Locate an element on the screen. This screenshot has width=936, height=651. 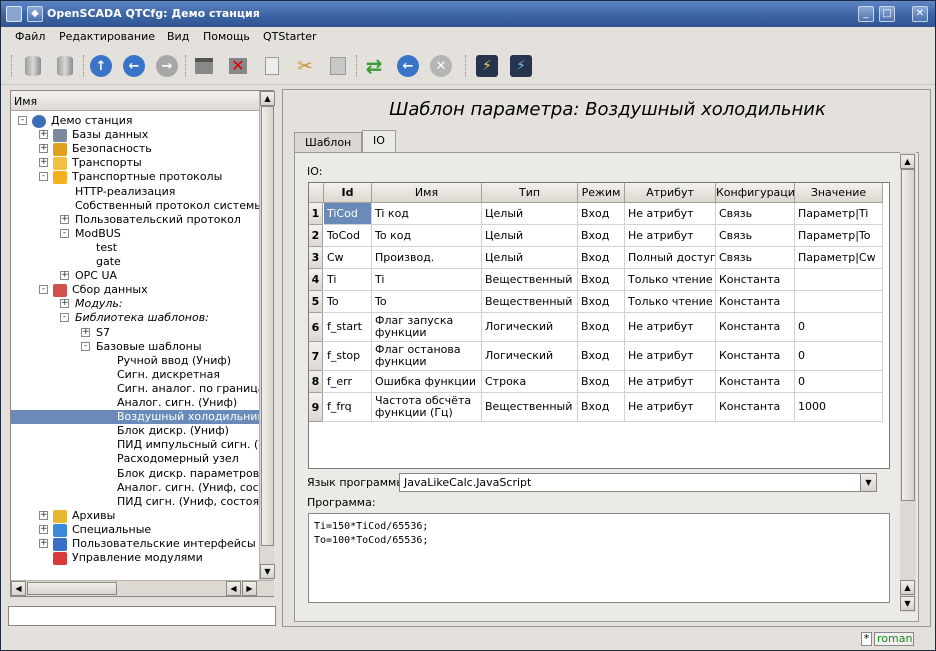
menu-view: Вид is located at coordinates (178, 36).